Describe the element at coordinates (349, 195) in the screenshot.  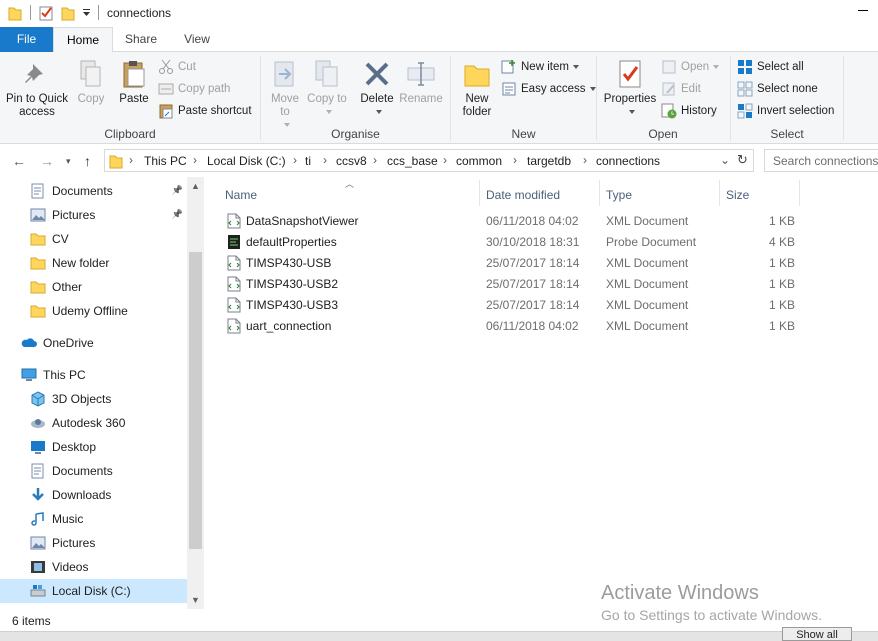
I see `column-header-name: Name` at that location.